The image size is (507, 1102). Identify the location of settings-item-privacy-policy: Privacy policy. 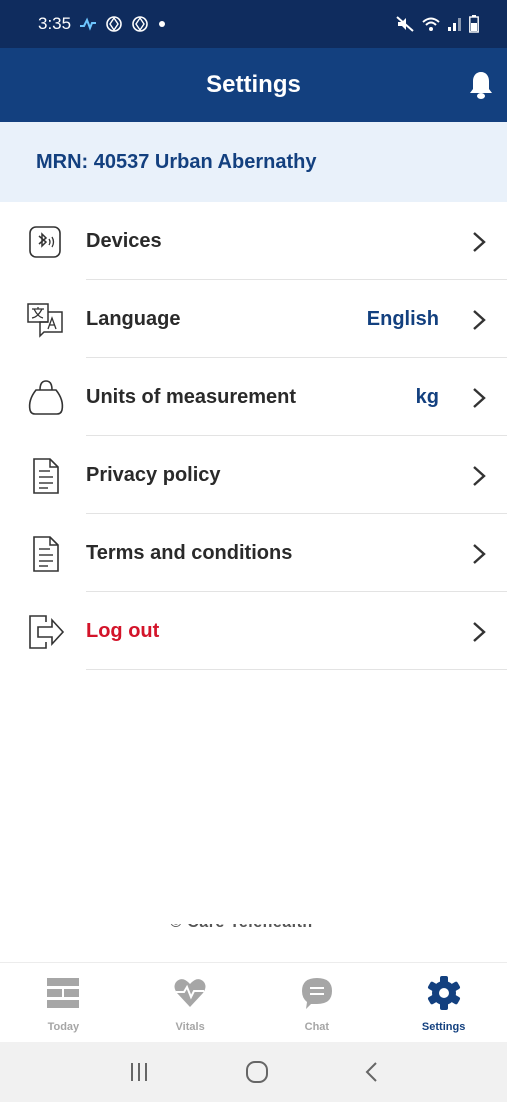
(253, 475).